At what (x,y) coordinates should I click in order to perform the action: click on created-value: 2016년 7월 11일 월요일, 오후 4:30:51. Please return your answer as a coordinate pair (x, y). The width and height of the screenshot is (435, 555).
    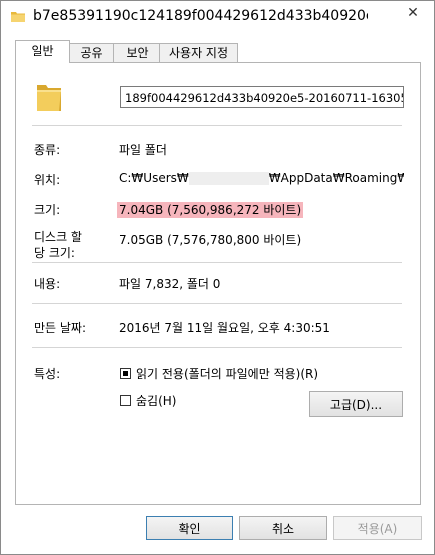
    Looking at the image, I should click on (224, 328).